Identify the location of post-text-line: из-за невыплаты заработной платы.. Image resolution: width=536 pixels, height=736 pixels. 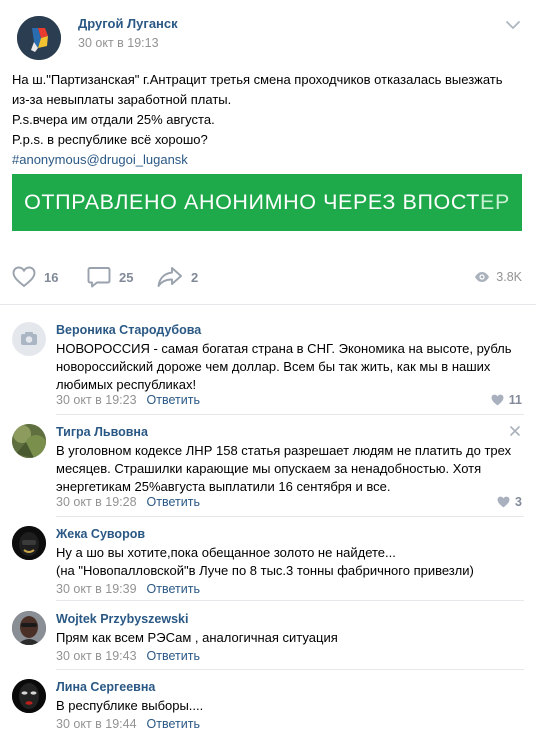
(122, 99).